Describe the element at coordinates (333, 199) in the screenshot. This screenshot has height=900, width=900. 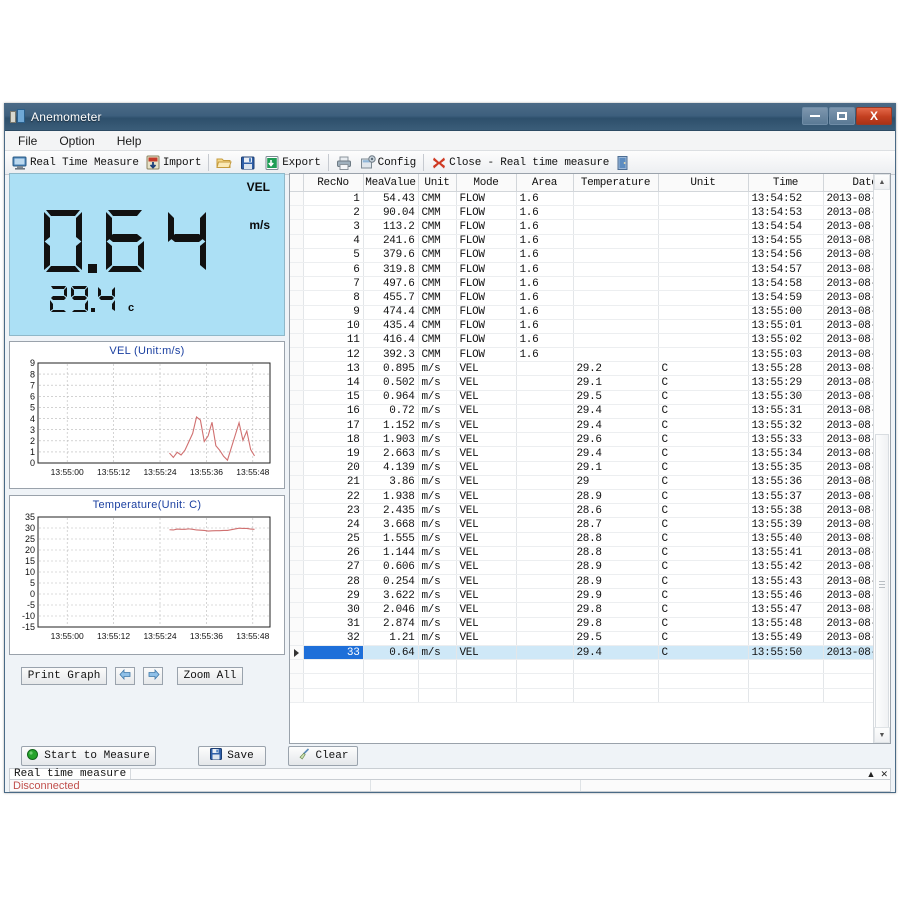
I see `cell-recno: 1` at that location.